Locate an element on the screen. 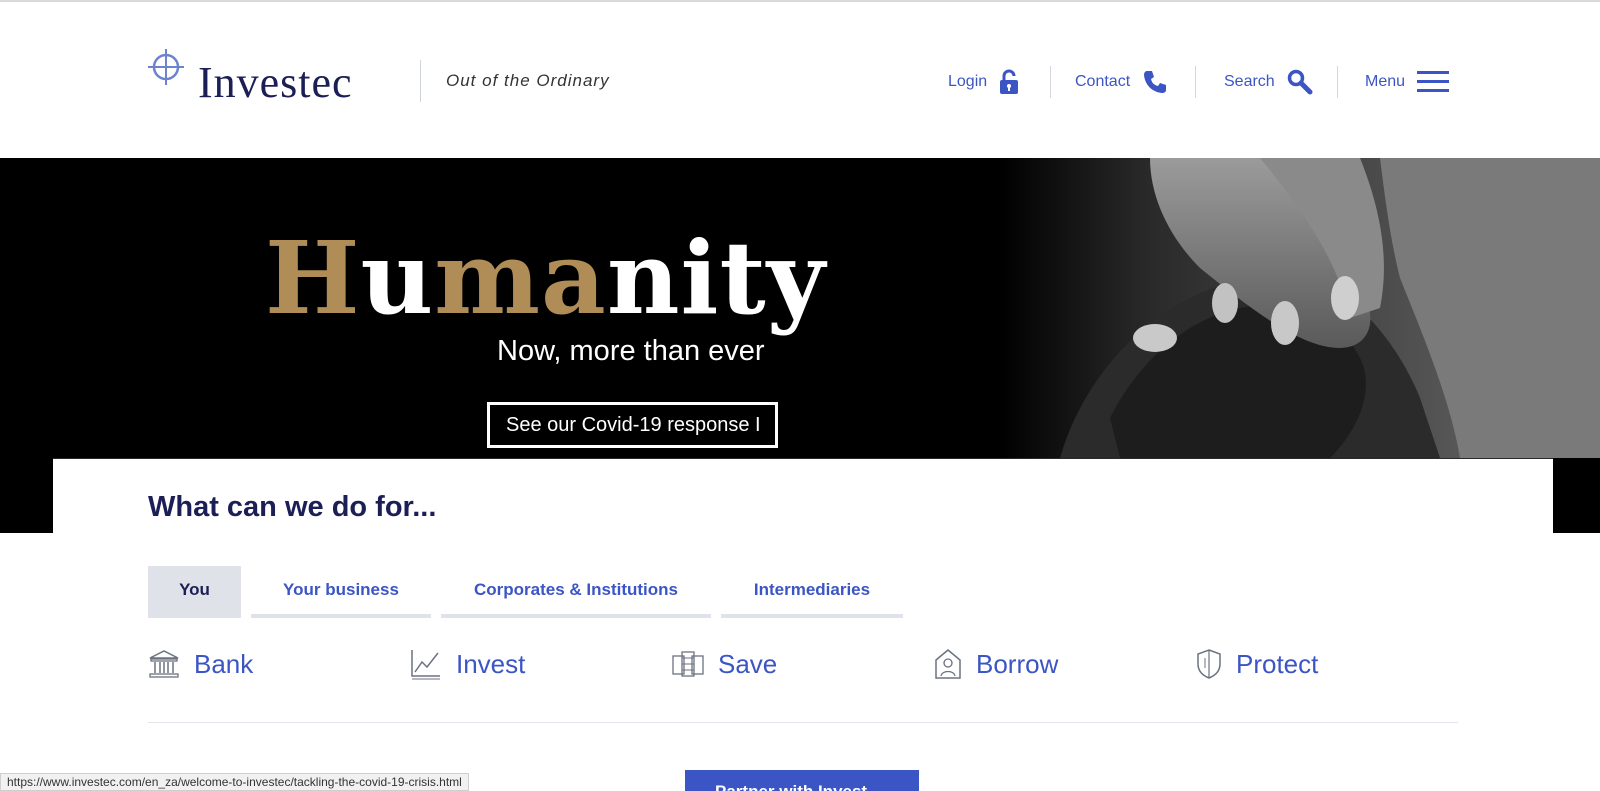  search-icon is located at coordinates (1300, 82).